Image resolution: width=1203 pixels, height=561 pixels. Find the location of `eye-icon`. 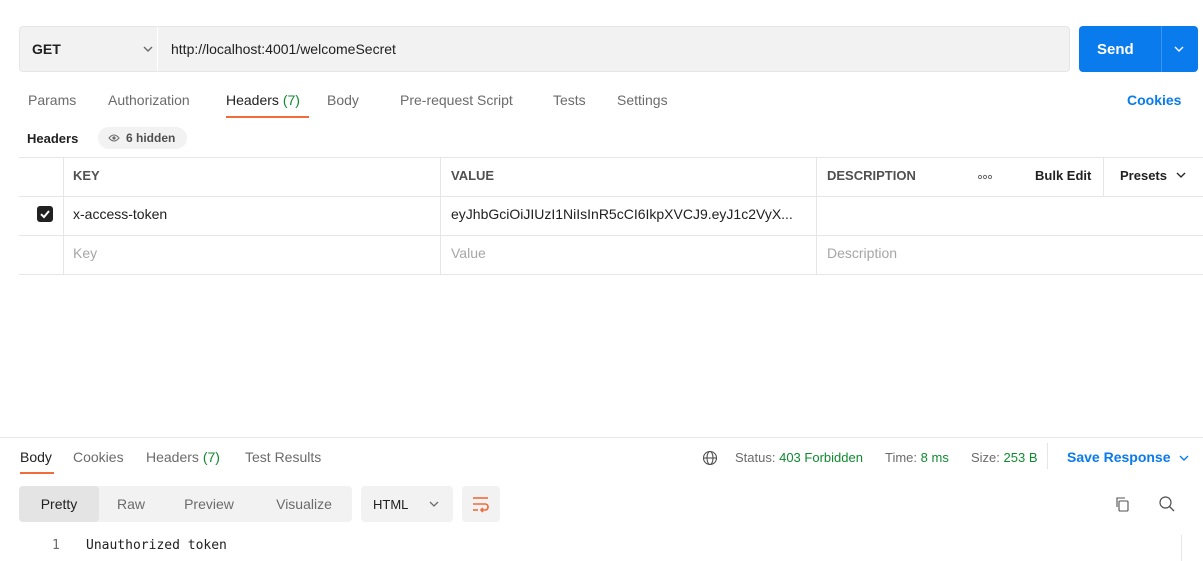

eye-icon is located at coordinates (114, 138).